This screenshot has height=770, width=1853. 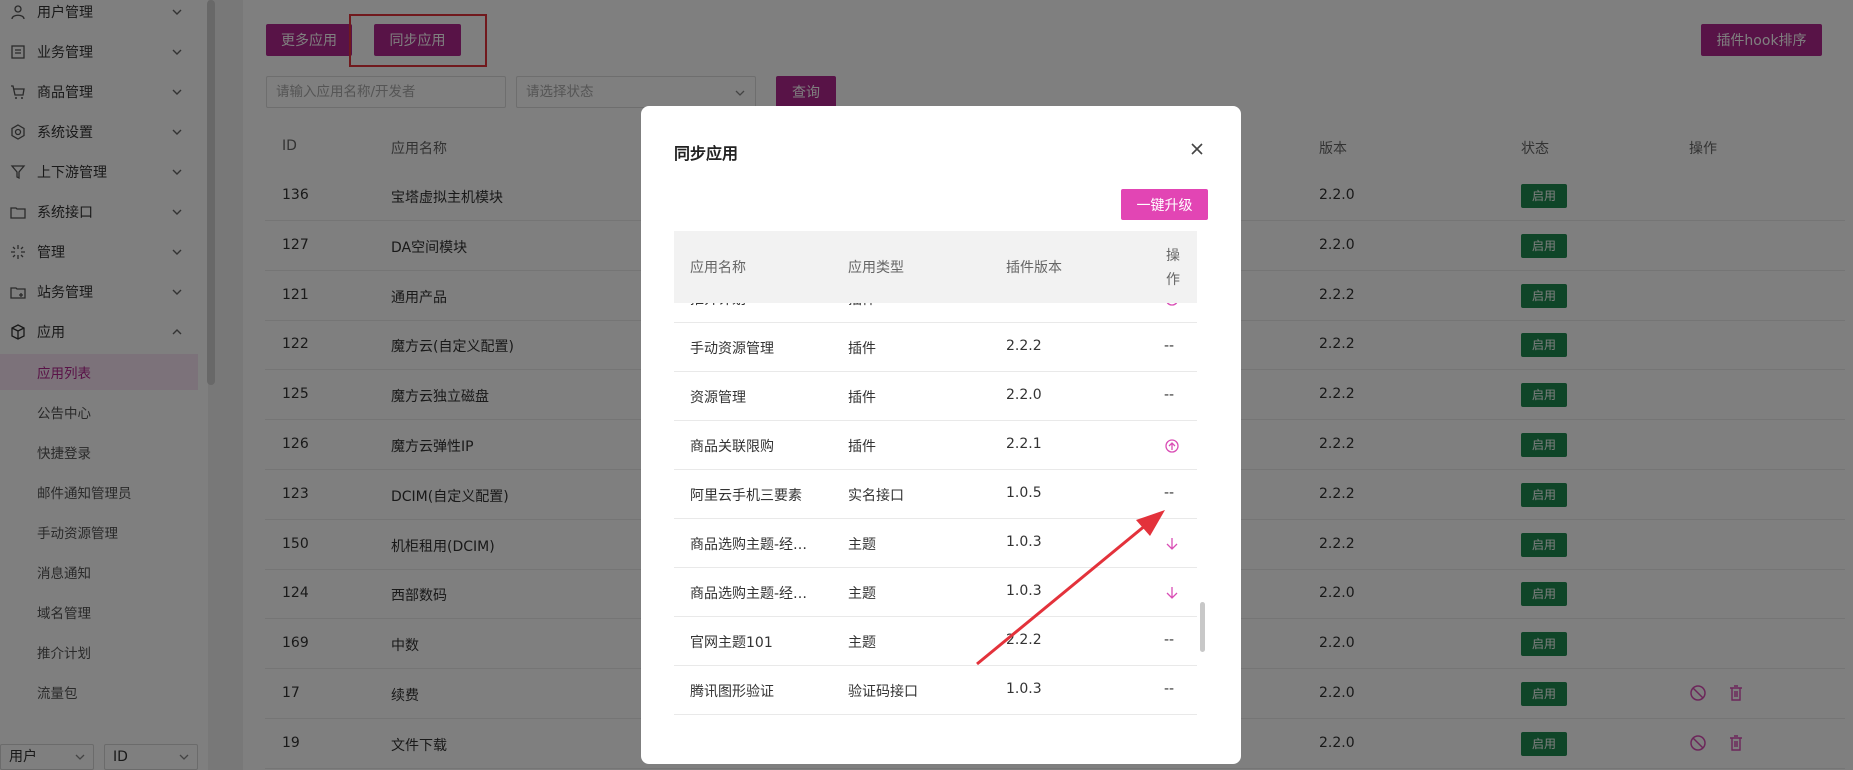 I want to click on cell-plugin-version: 2.2.1, so click(x=1024, y=444).